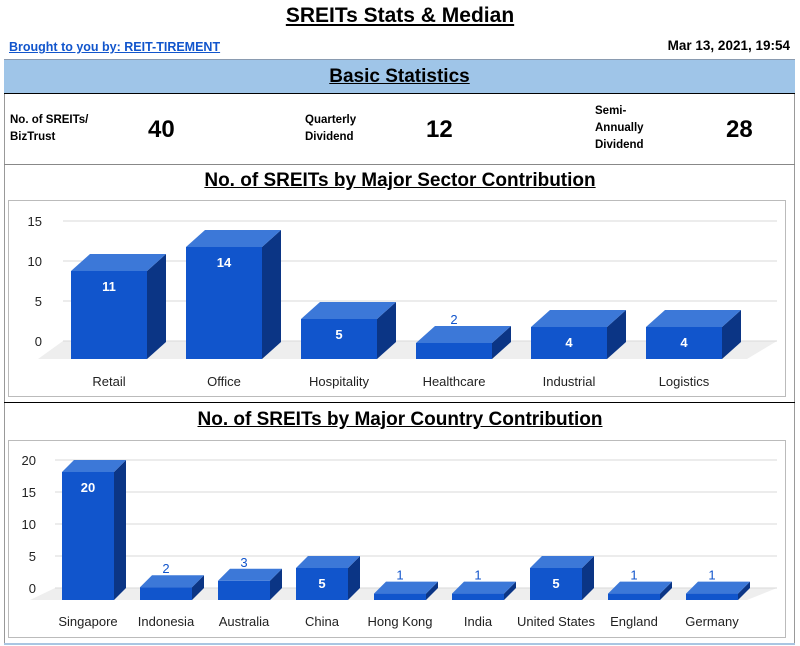  What do you see at coordinates (322, 621) in the screenshot?
I see `x-category-label: China` at bounding box center [322, 621].